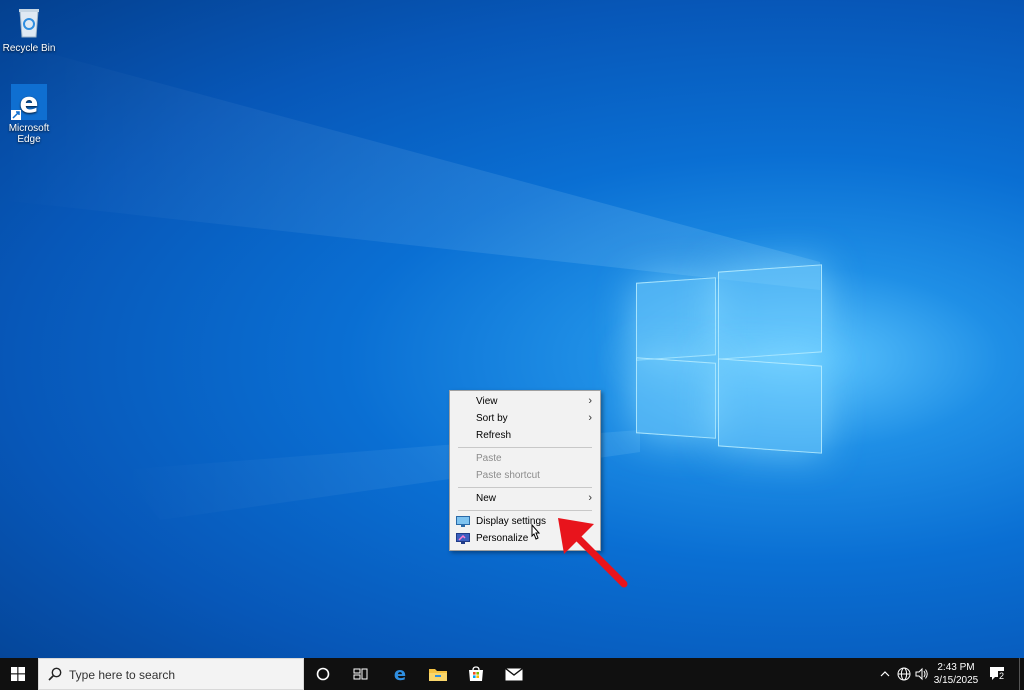  Describe the element at coordinates (525, 435) in the screenshot. I see `context-menu-refresh: Refresh` at that location.